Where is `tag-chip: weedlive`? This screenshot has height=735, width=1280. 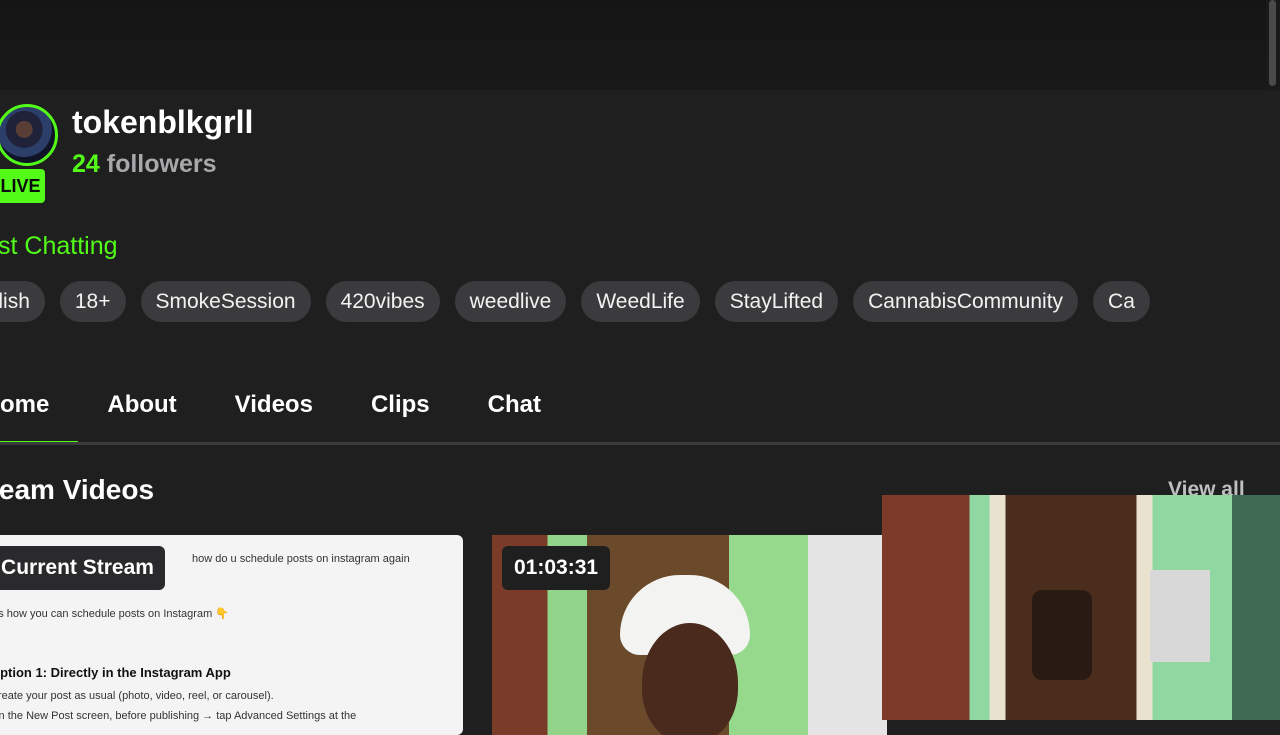
tag-chip: weedlive is located at coordinates (510, 301).